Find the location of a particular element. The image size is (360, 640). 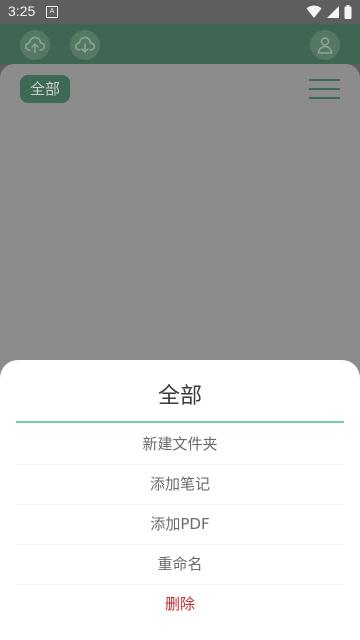

status-icons is located at coordinates (329, 12).